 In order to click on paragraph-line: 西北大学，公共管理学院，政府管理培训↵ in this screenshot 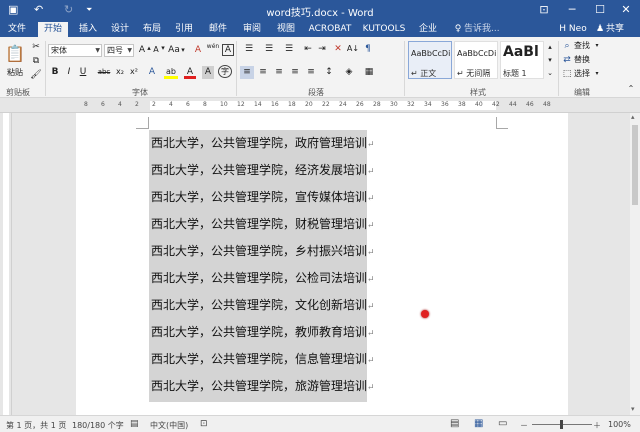, I will do `click(263, 142)`.